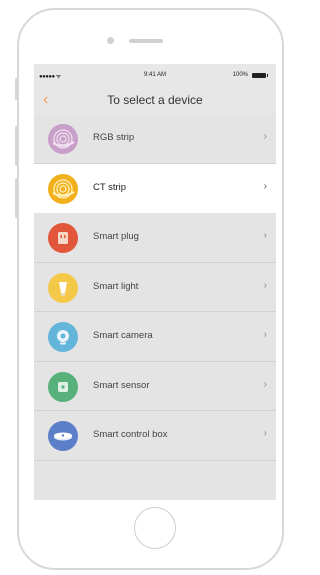 The image size is (320, 575). I want to click on navigation-bar: ‹ To select a device, so click(155, 100).